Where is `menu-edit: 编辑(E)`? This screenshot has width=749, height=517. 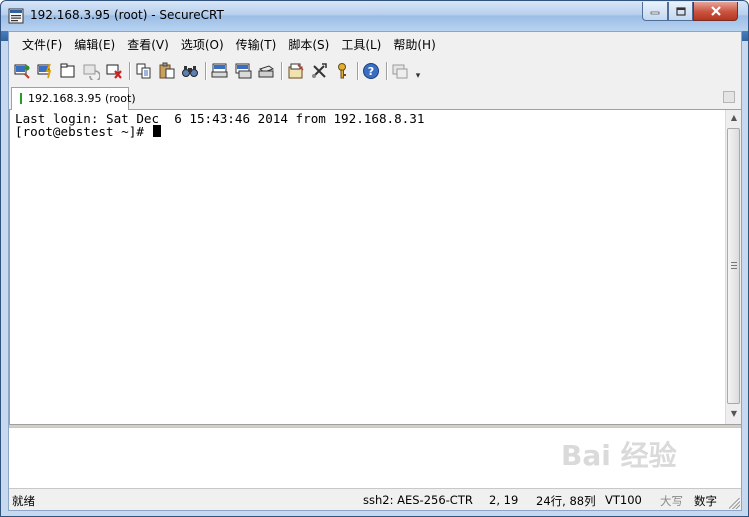 menu-edit: 编辑(E) is located at coordinates (94, 45).